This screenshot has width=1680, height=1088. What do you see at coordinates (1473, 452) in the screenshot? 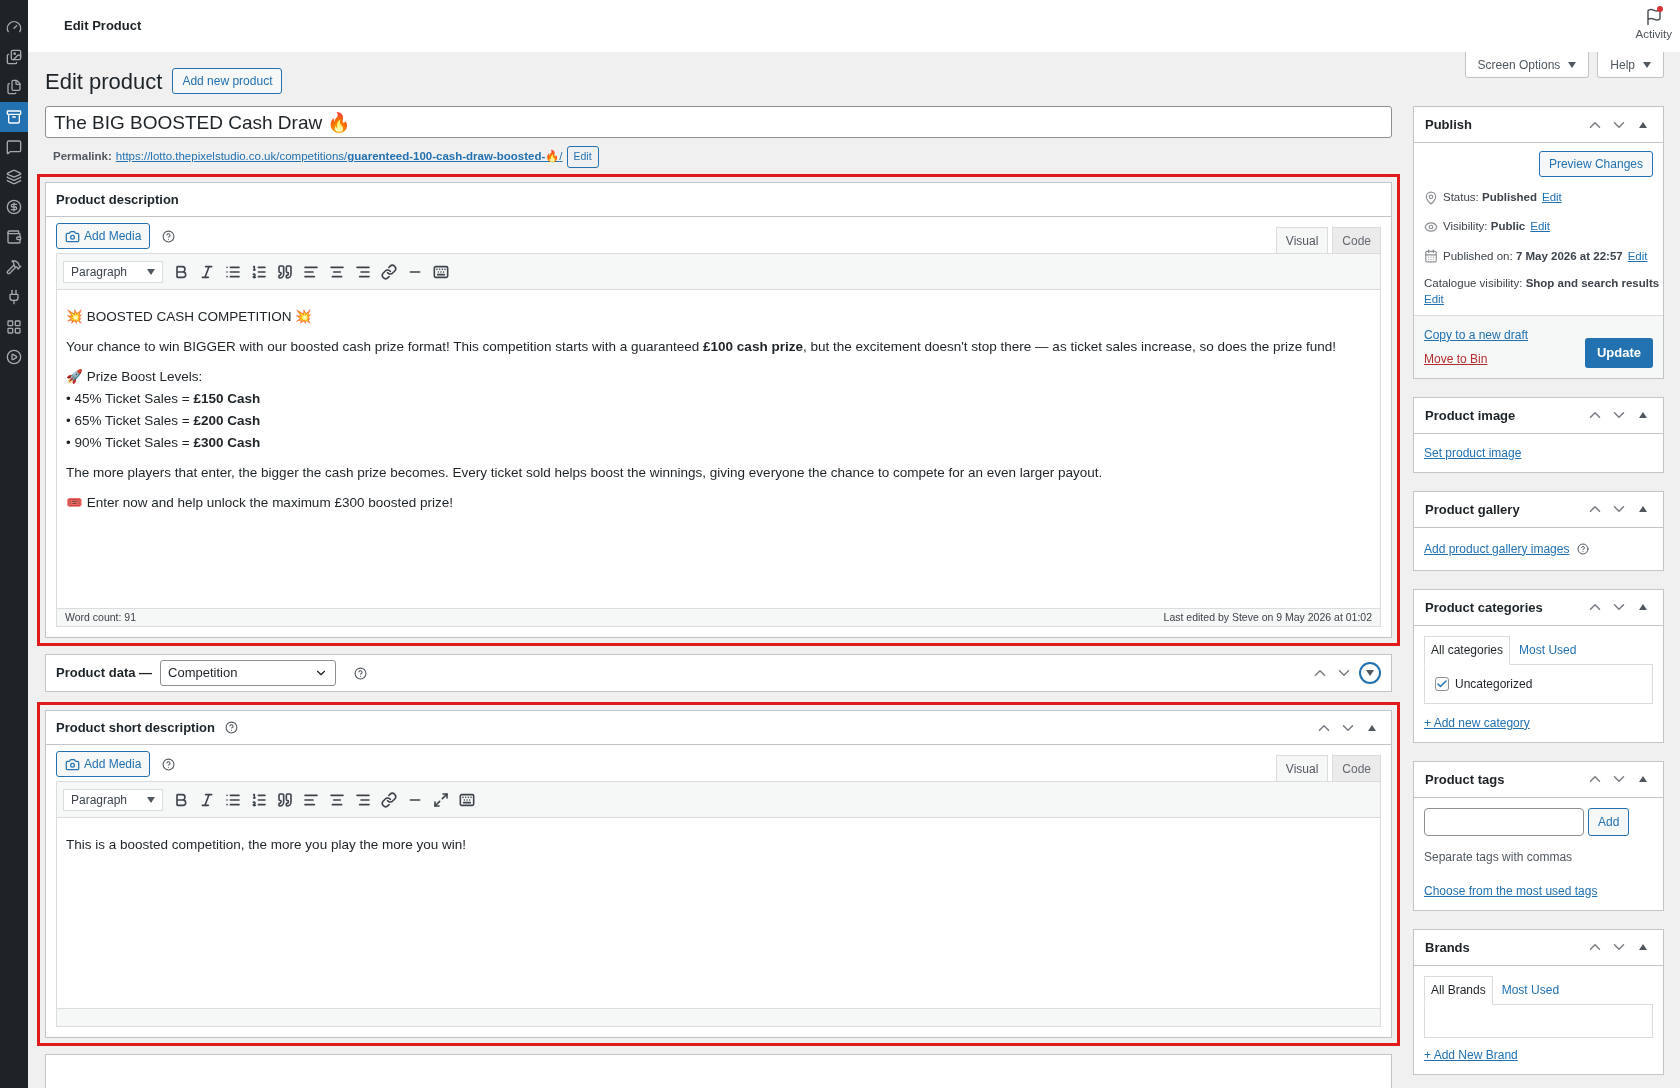
I see `set-image-link: Set product image` at bounding box center [1473, 452].